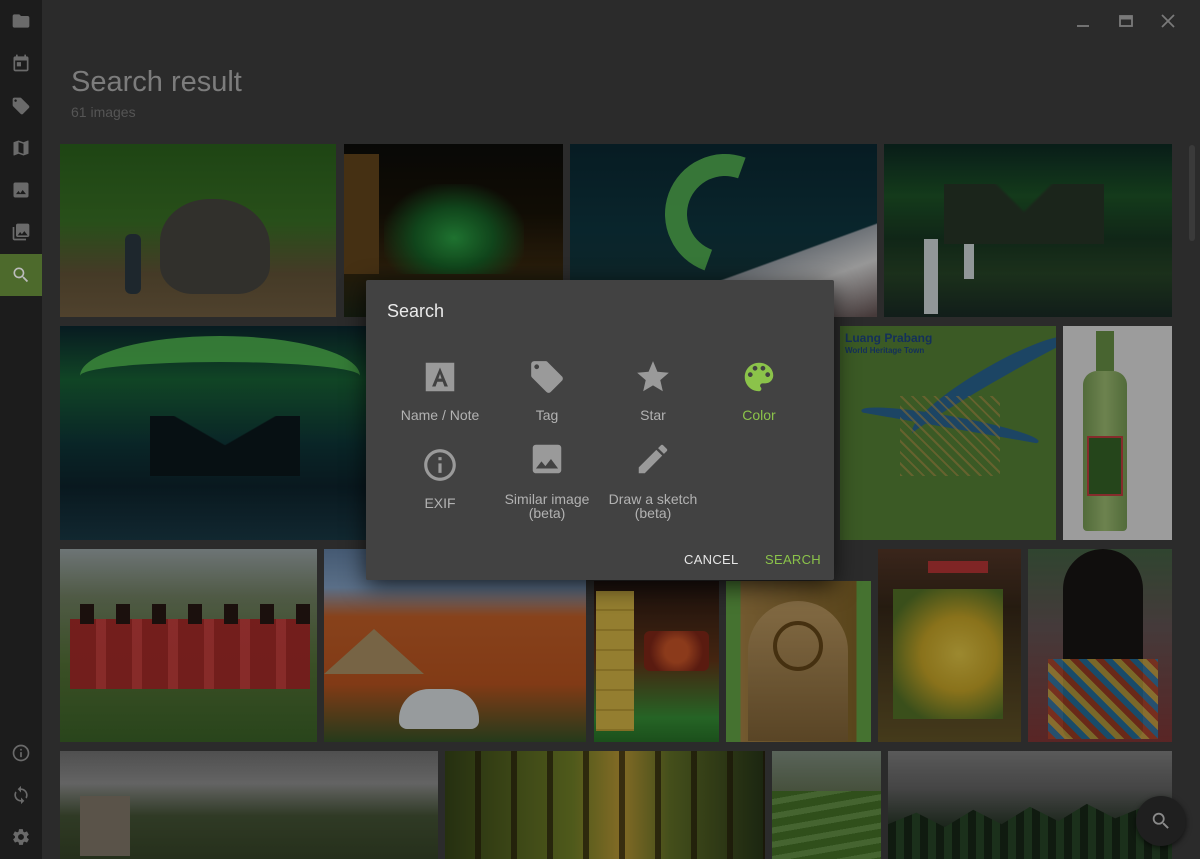 Image resolution: width=1200 pixels, height=859 pixels. Describe the element at coordinates (948, 433) in the screenshot. I see `image-thumbnail: Luang Prabang World Heritage Town` at that location.